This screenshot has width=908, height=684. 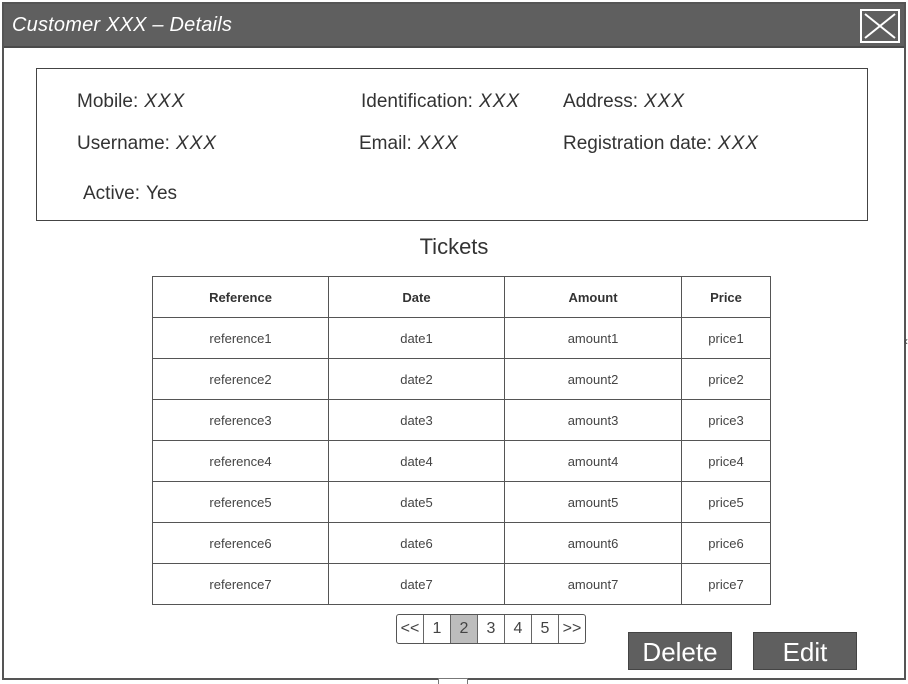 I want to click on page-button-3: 3, so click(x=491, y=629).